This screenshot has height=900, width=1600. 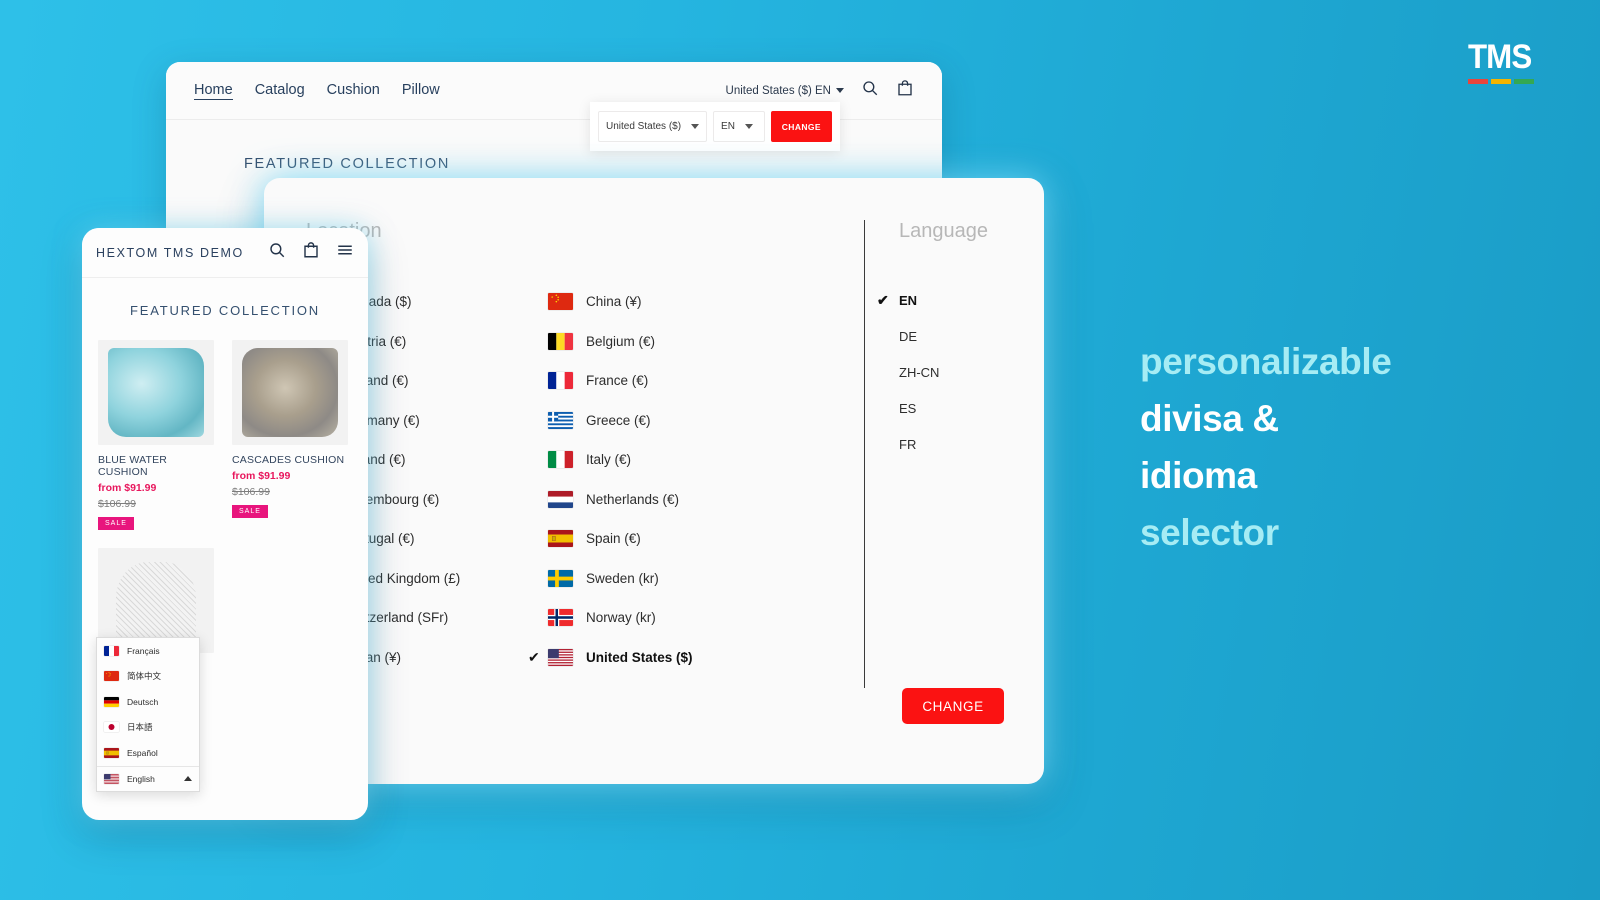 I want to click on language-option: ES, so click(x=971, y=408).